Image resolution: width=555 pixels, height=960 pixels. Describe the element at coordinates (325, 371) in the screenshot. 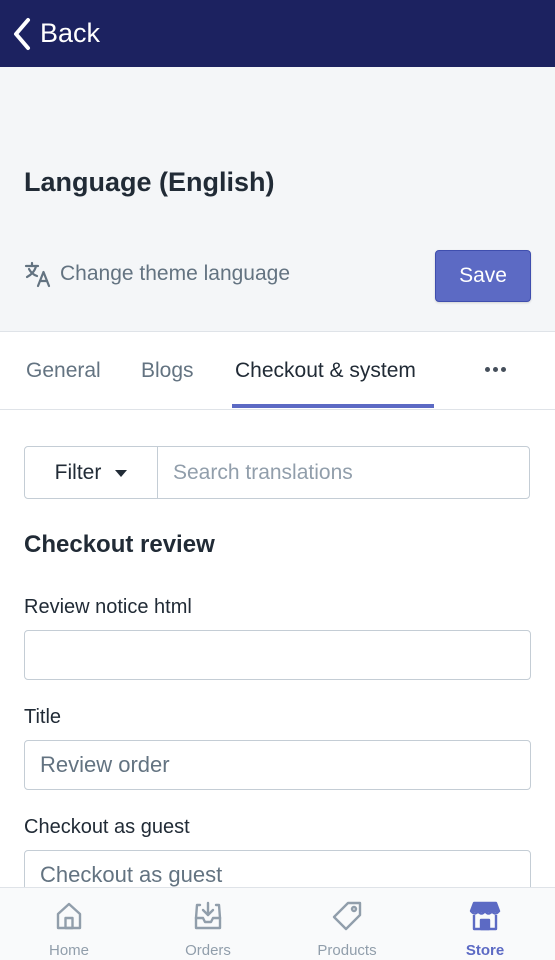

I see `tab-checkout-system: Checkout & system` at that location.